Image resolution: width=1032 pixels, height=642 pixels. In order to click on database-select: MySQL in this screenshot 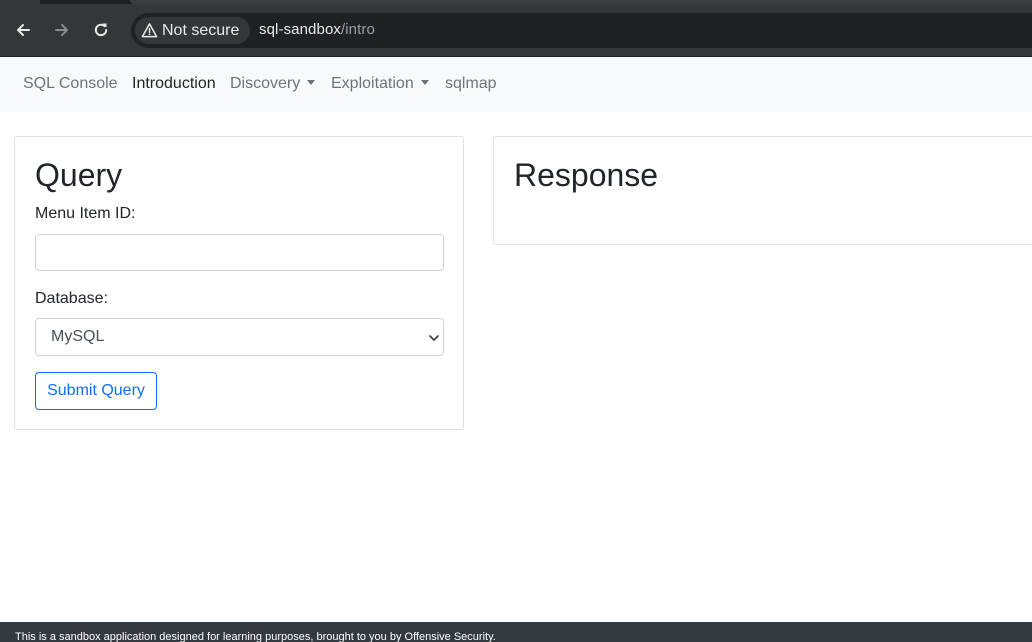, I will do `click(239, 337)`.